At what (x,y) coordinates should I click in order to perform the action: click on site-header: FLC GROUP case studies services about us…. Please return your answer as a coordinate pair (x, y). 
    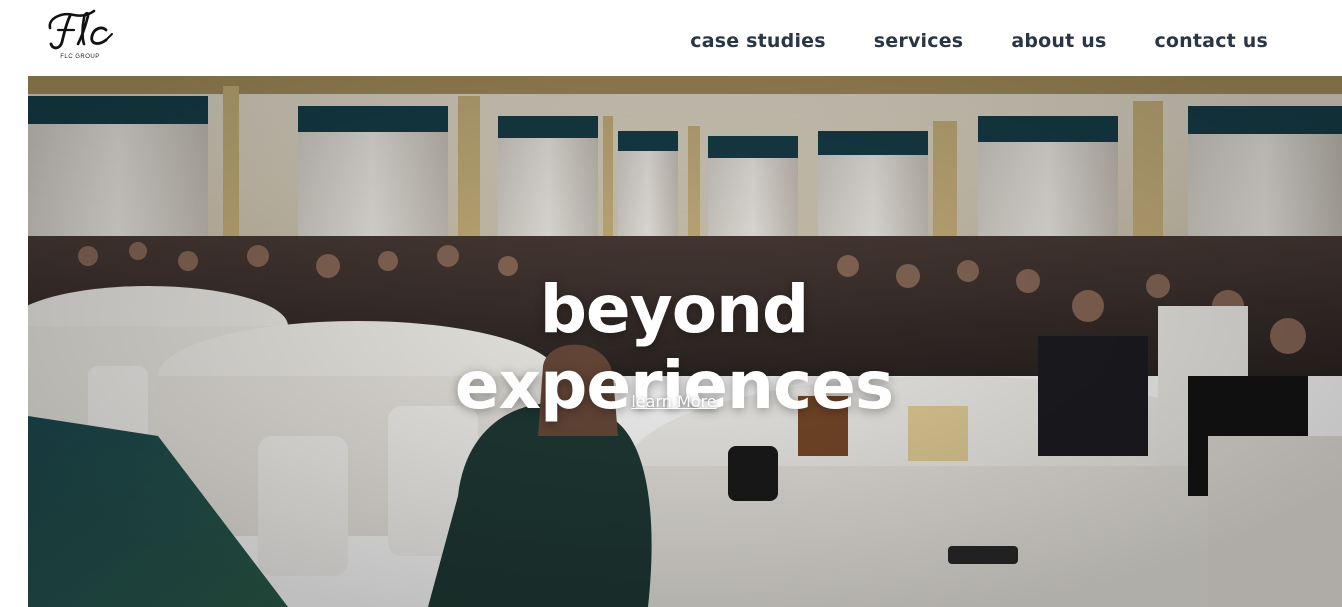
    Looking at the image, I should click on (671, 38).